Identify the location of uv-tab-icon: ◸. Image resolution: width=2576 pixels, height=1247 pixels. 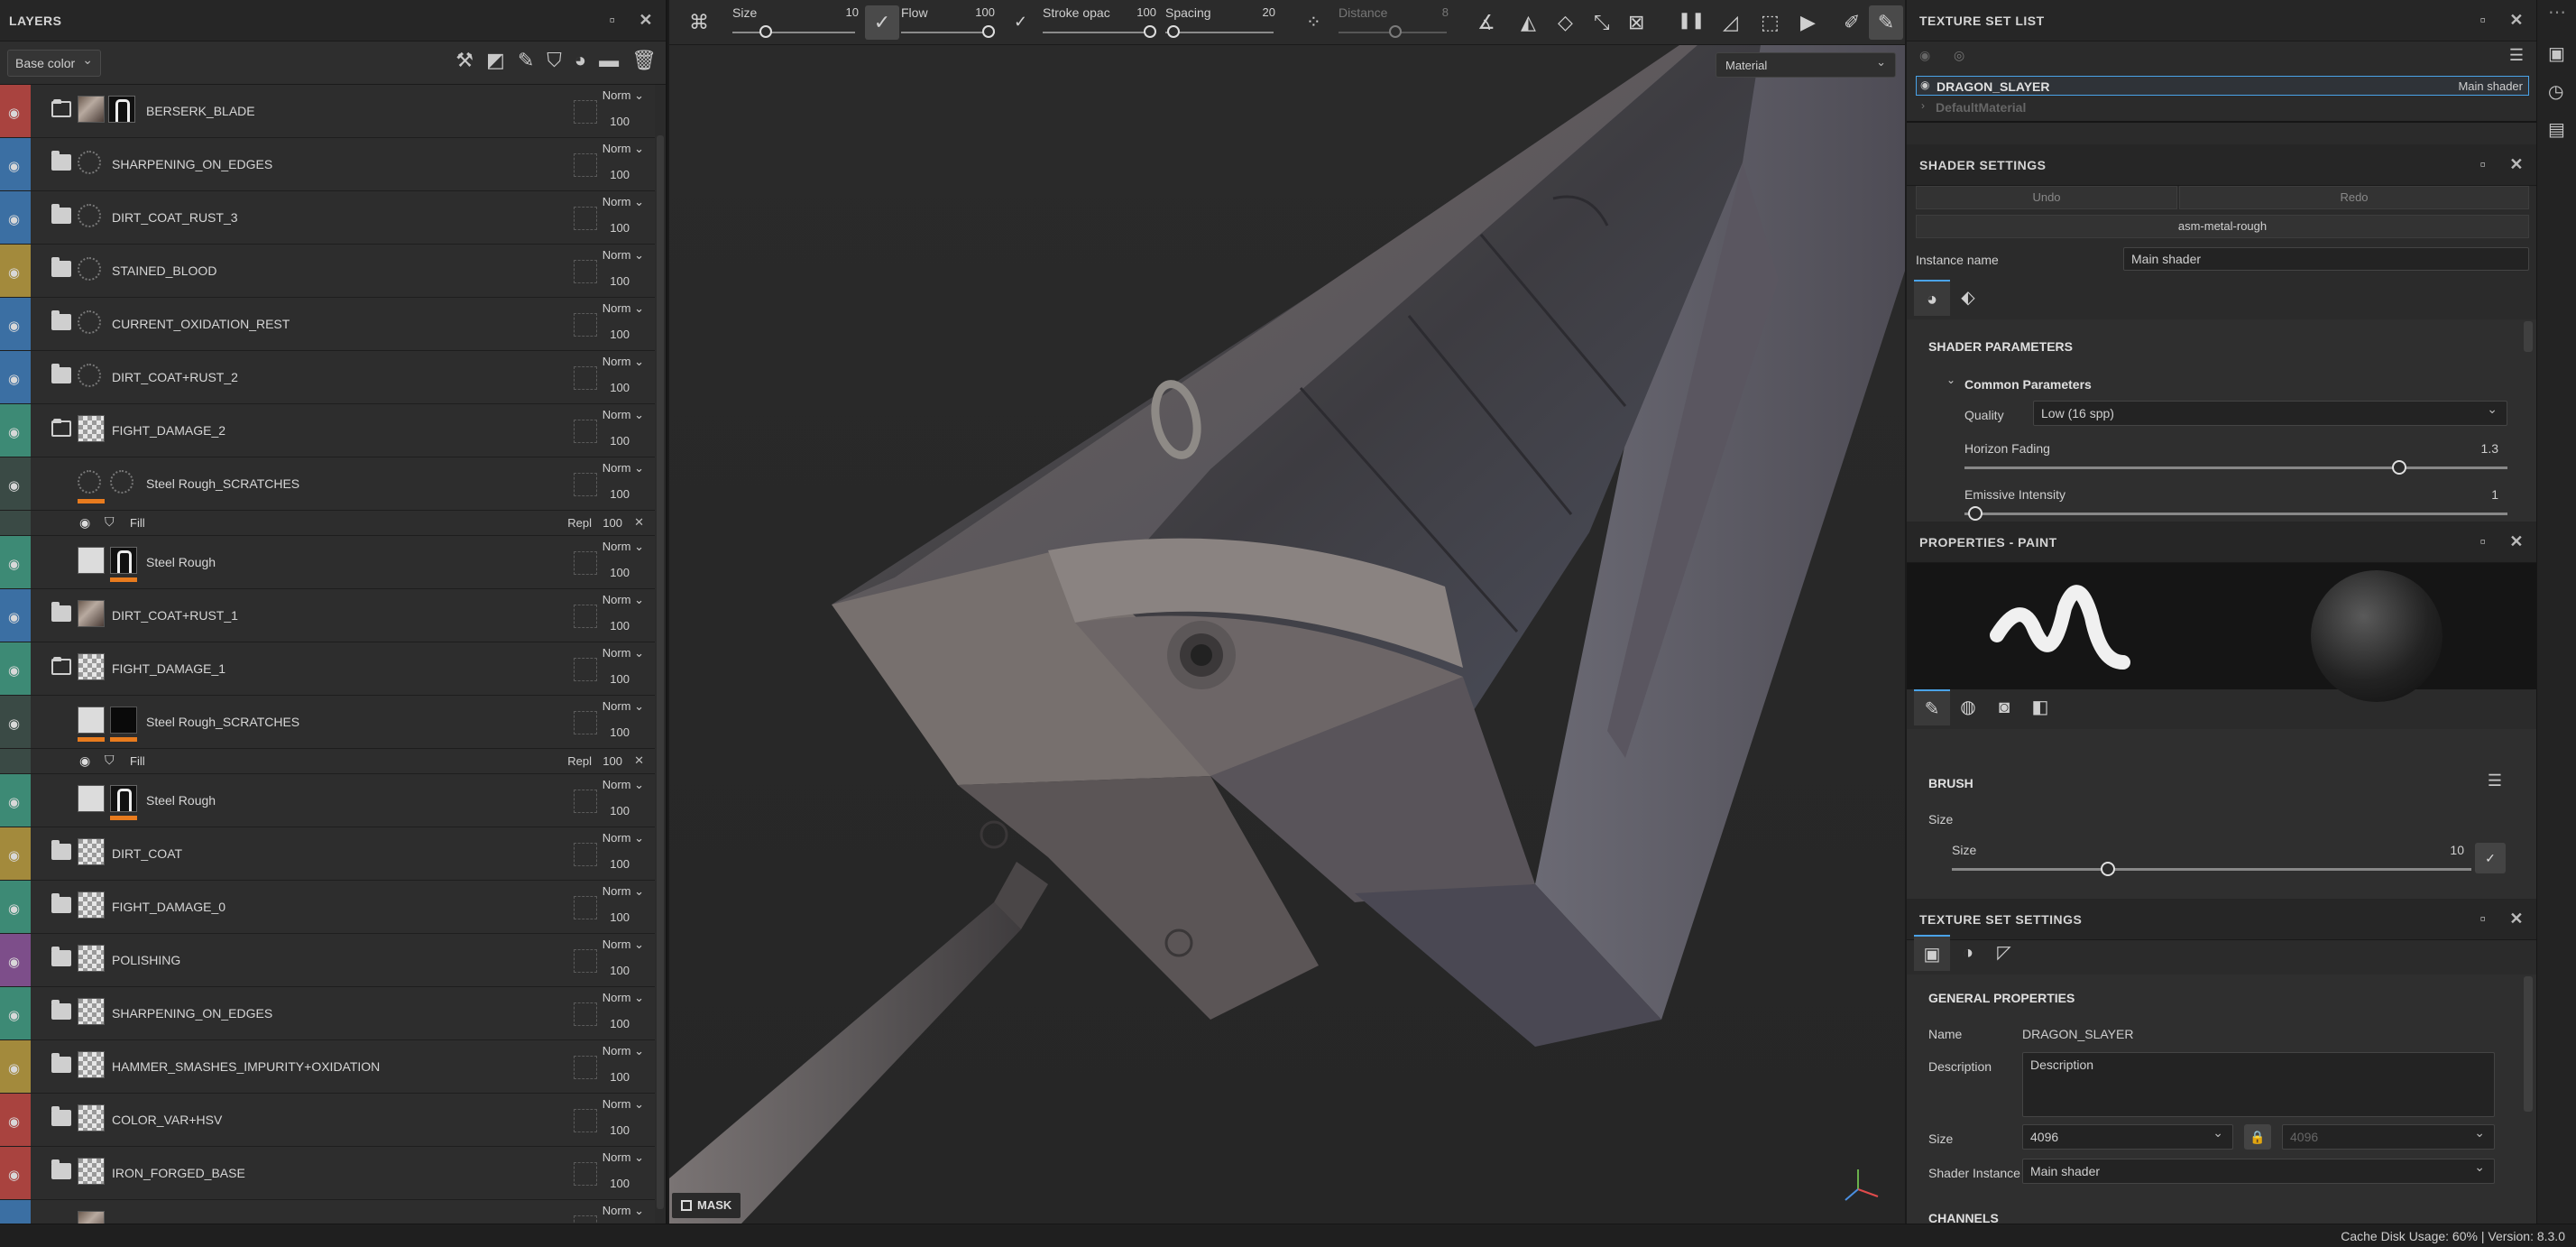
(2004, 953).